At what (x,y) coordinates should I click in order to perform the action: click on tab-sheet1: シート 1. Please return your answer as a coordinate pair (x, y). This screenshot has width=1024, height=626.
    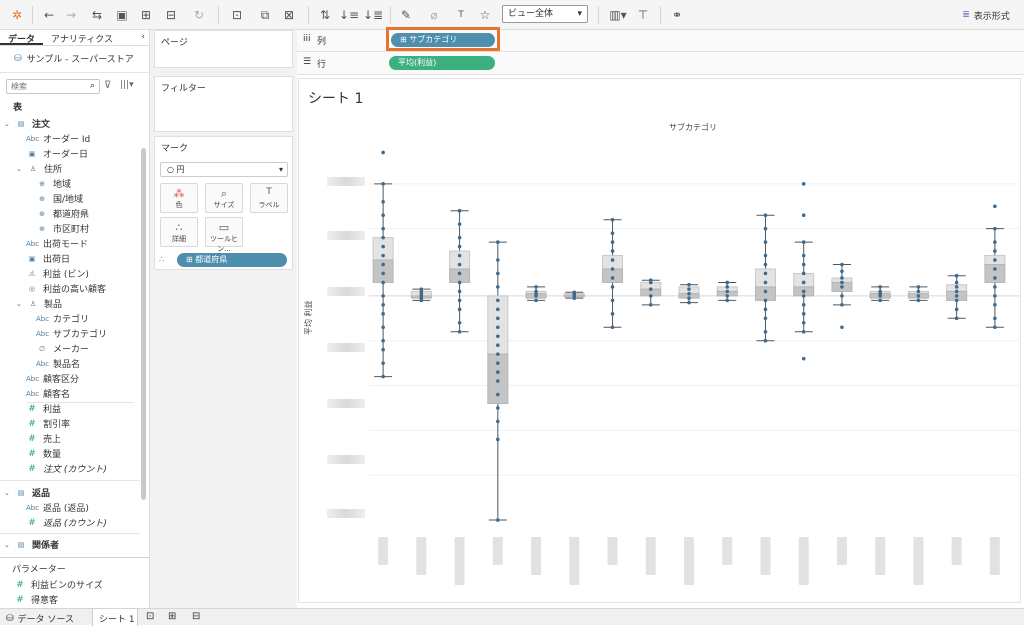
    Looking at the image, I should click on (115, 617).